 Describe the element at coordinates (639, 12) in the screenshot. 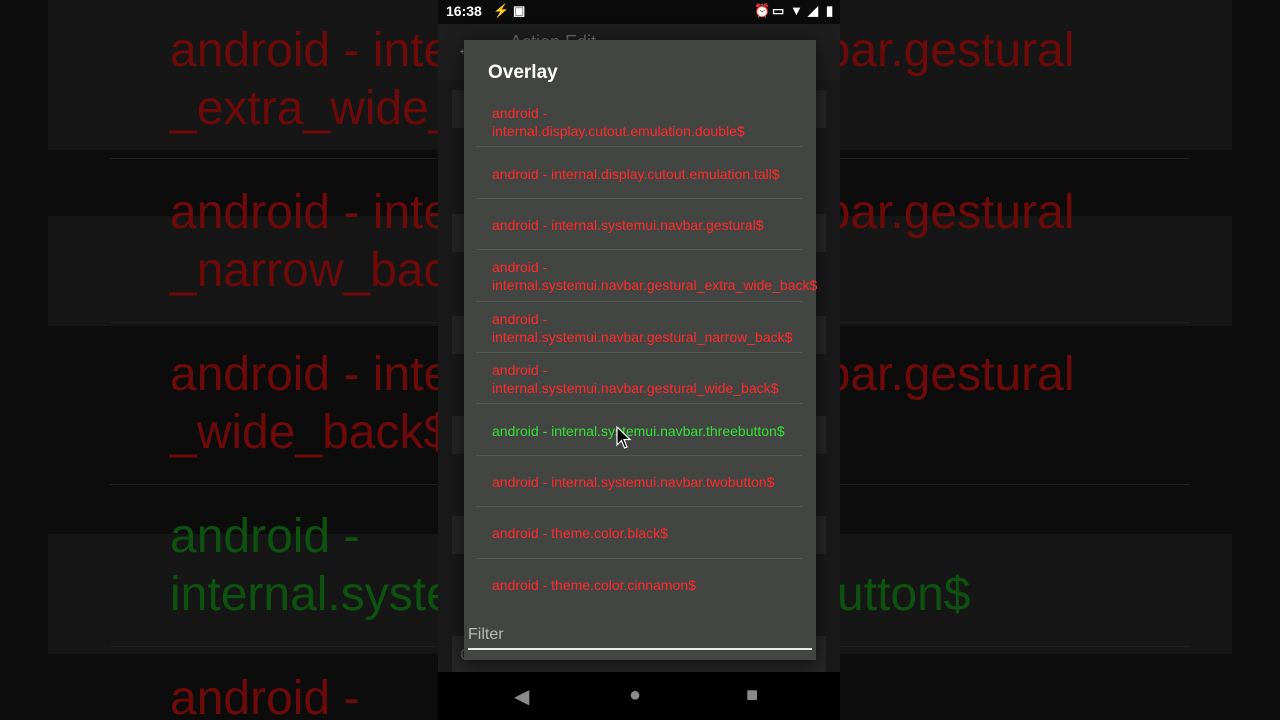

I see `status-bar: 16:38 ⚡ ▣ ⏰ ▭ ▼ ◢ ▮` at that location.